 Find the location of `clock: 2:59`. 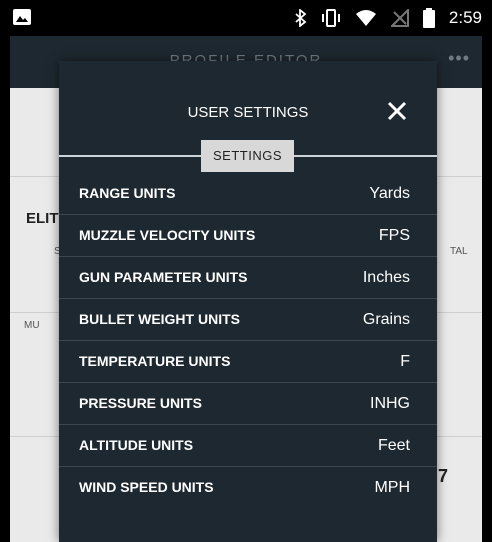

clock: 2:59 is located at coordinates (465, 17).